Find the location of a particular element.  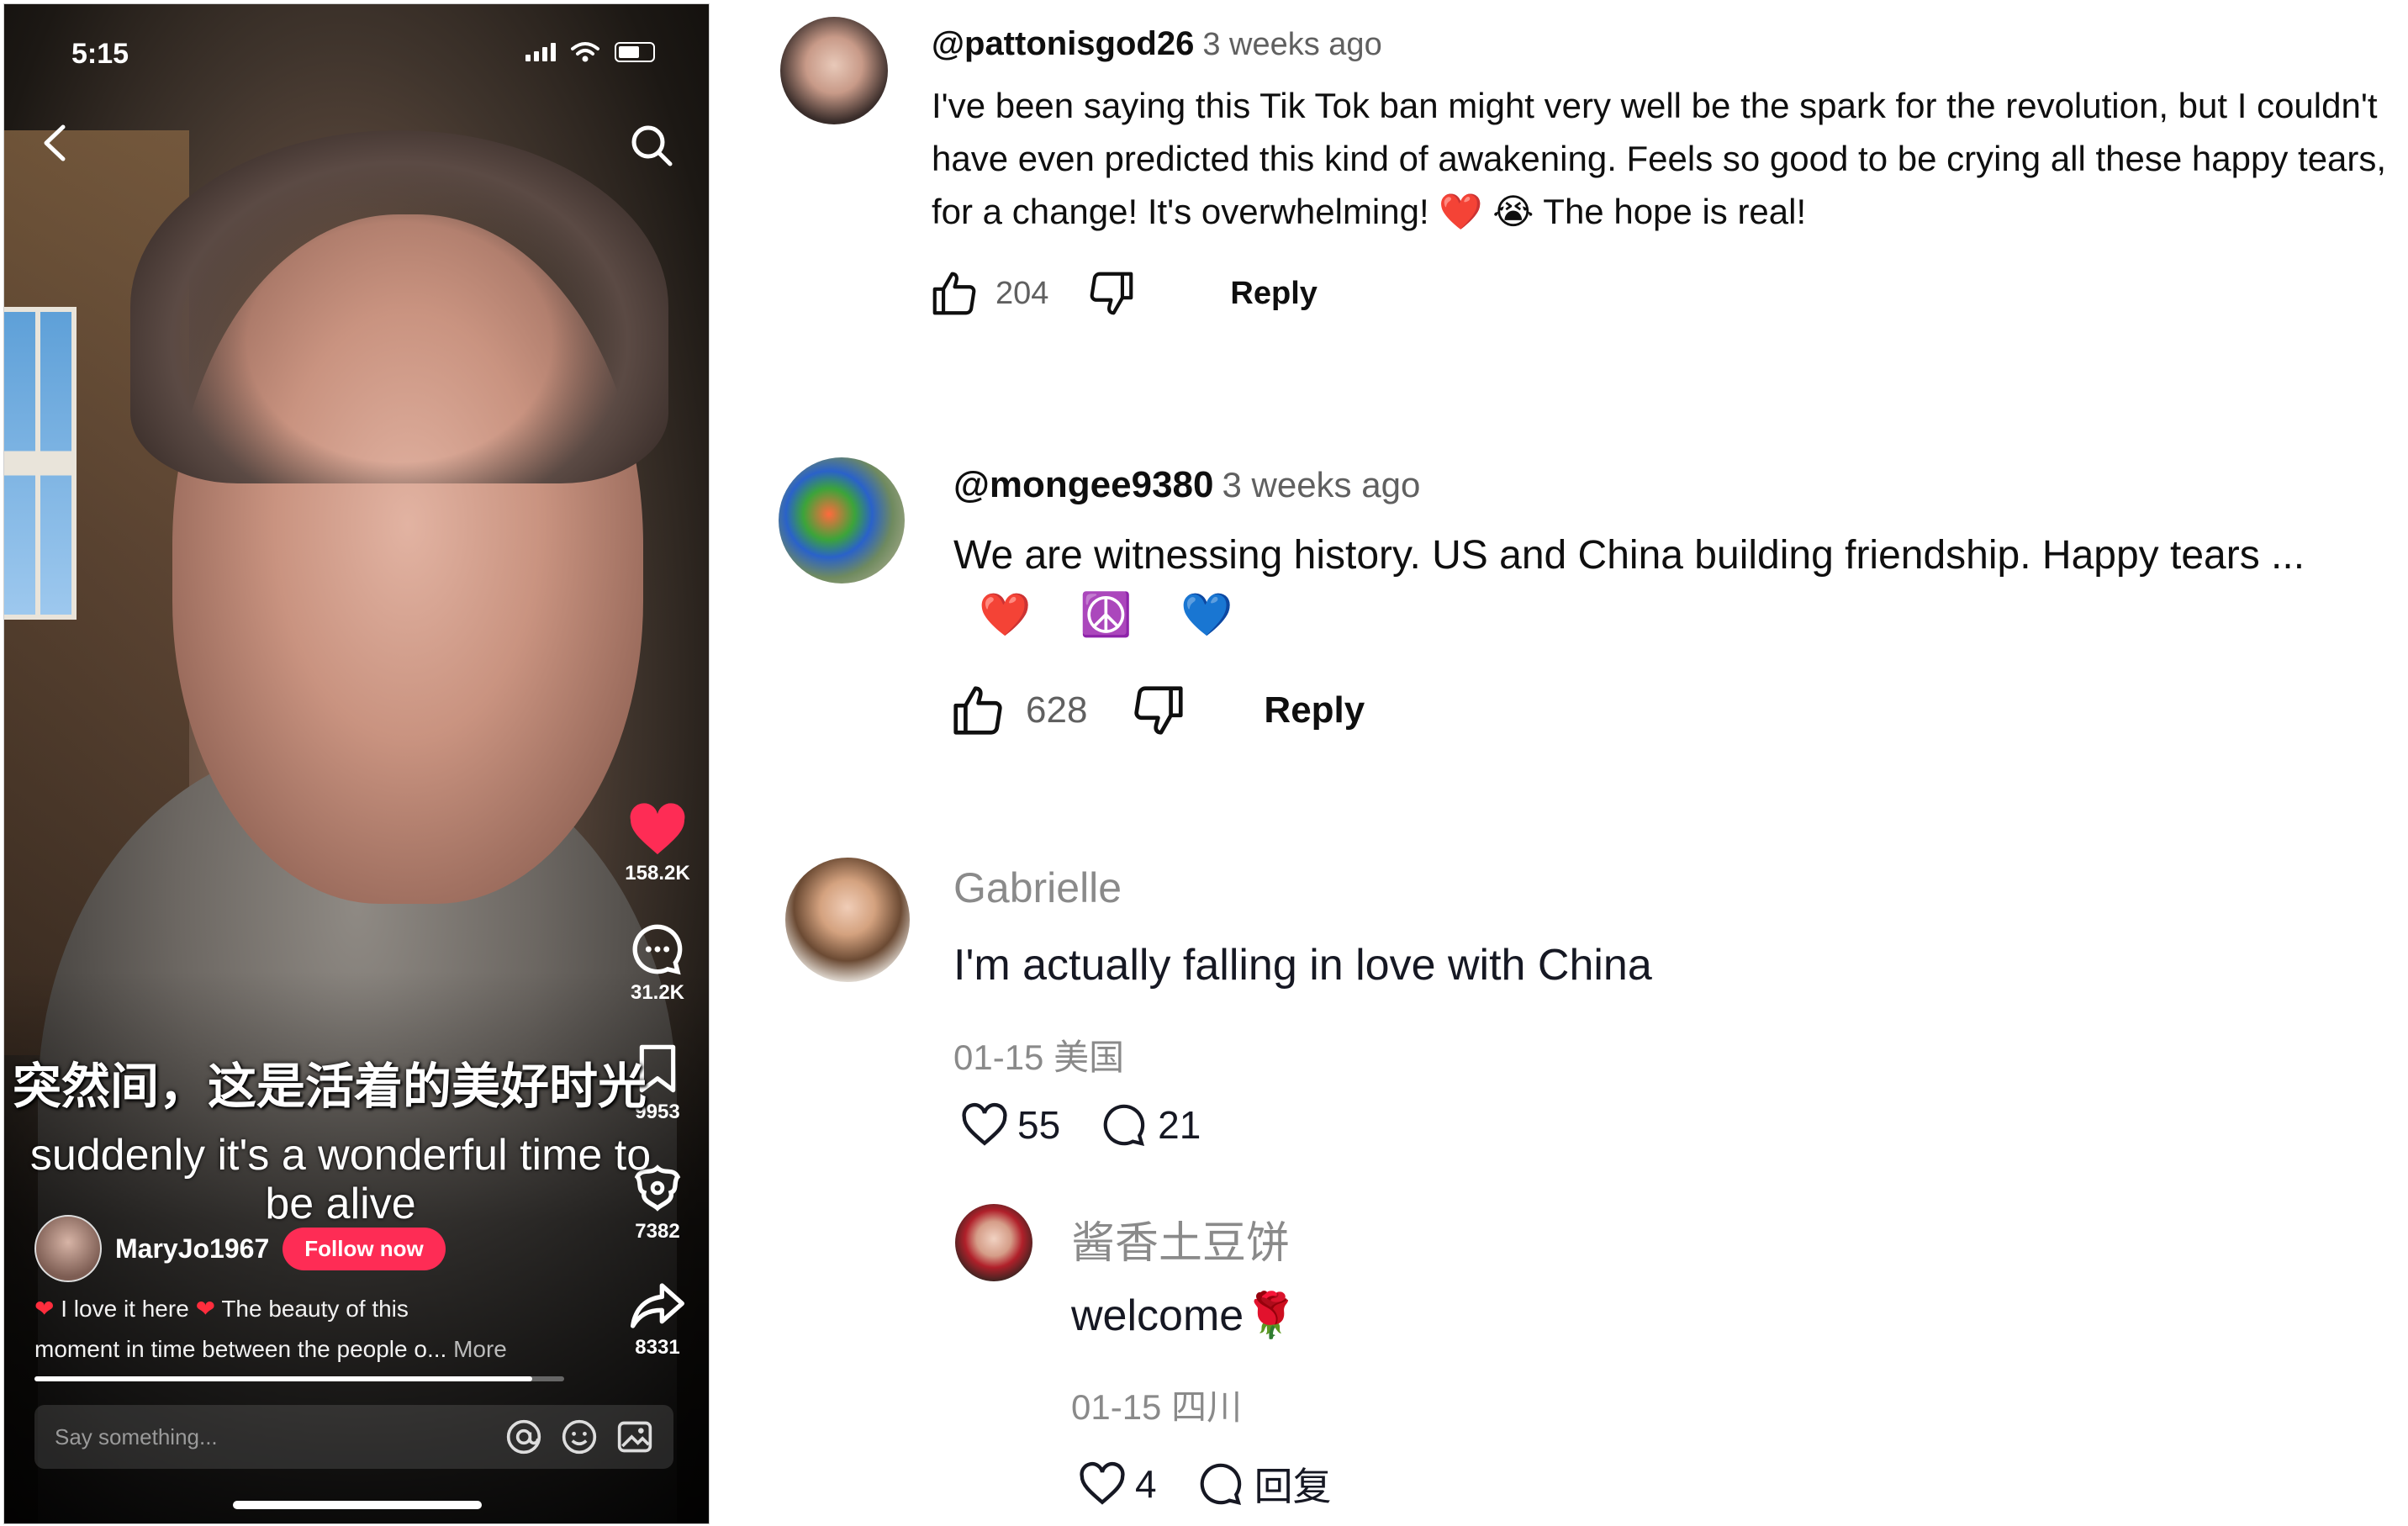

comment-2-time: 3 weeks ago is located at coordinates (1321, 484).